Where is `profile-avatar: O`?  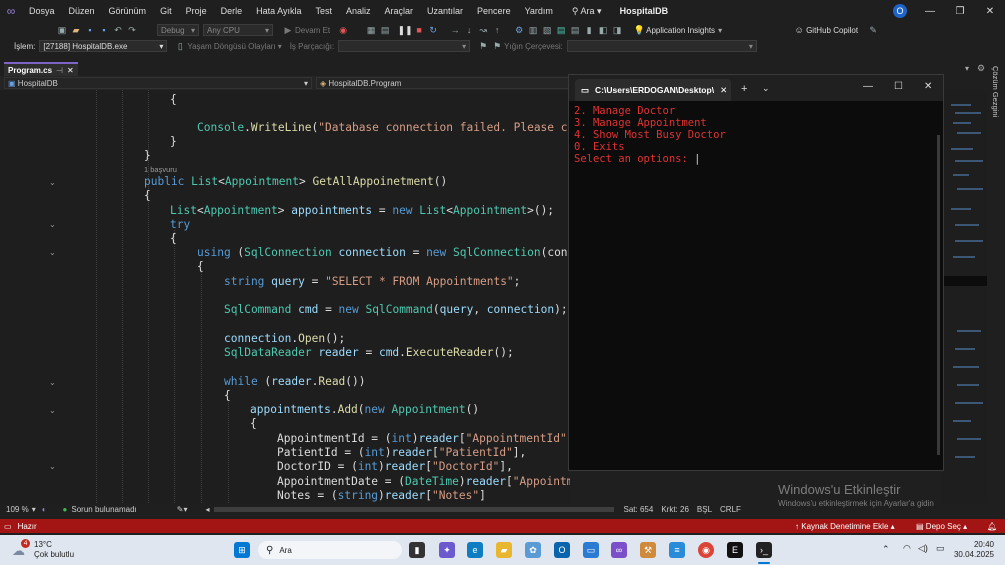 profile-avatar: O is located at coordinates (900, 11).